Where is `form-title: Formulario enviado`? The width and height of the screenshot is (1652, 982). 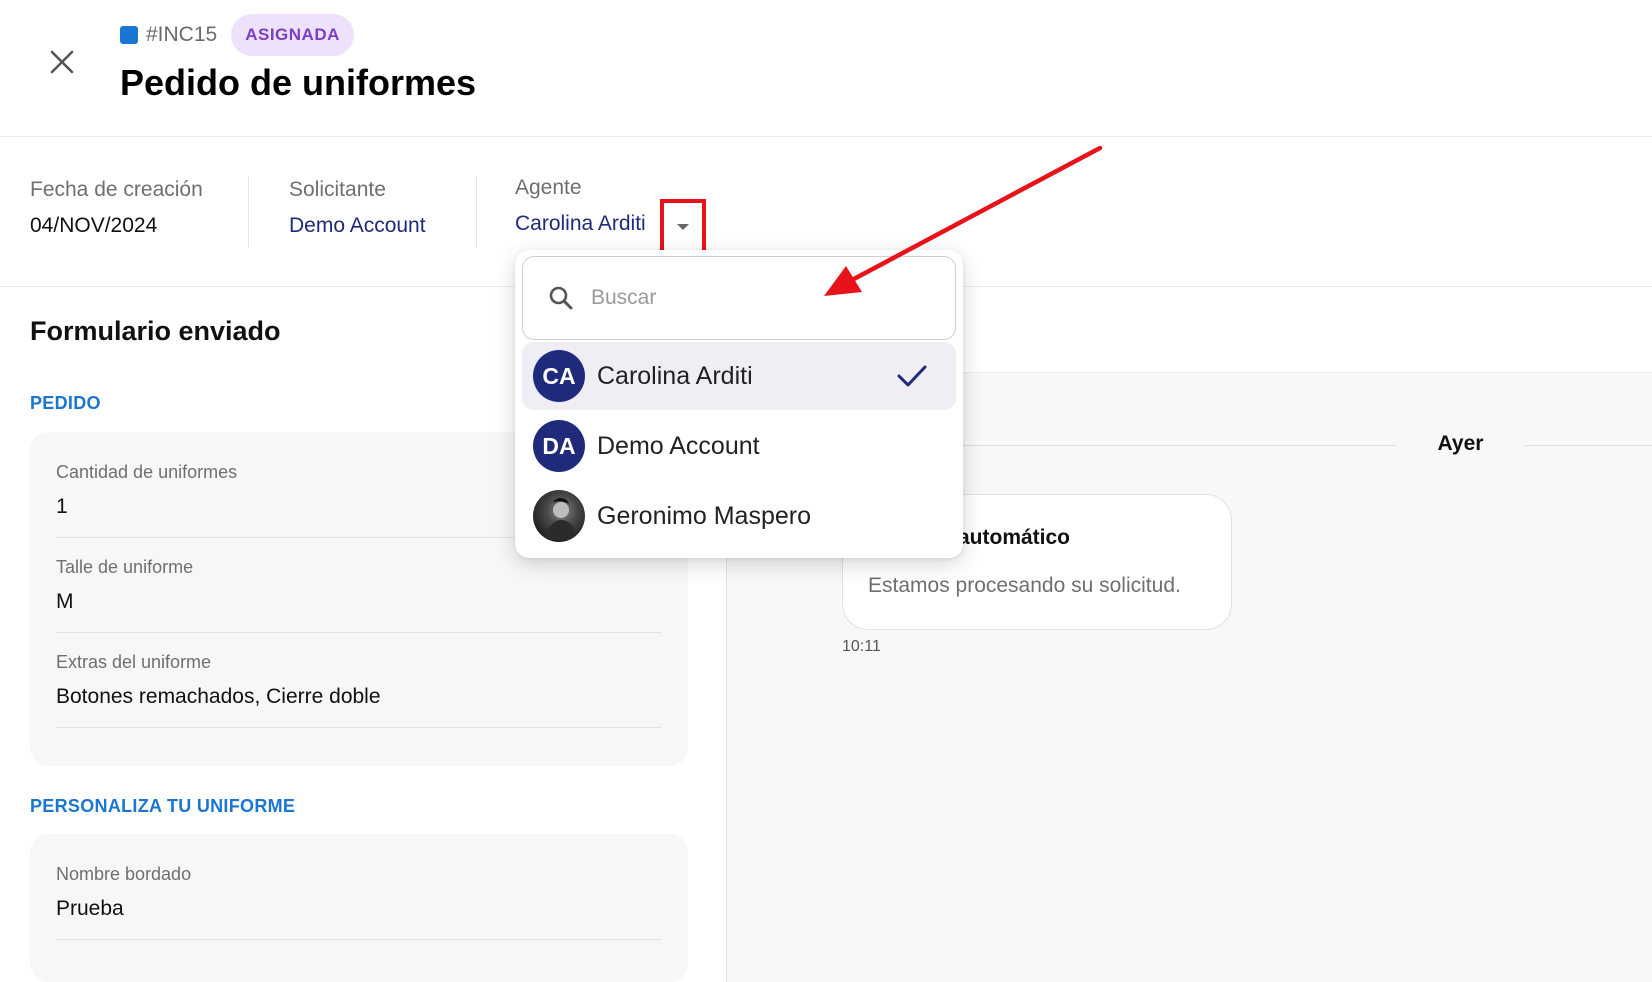
form-title: Formulario enviado is located at coordinates (155, 331).